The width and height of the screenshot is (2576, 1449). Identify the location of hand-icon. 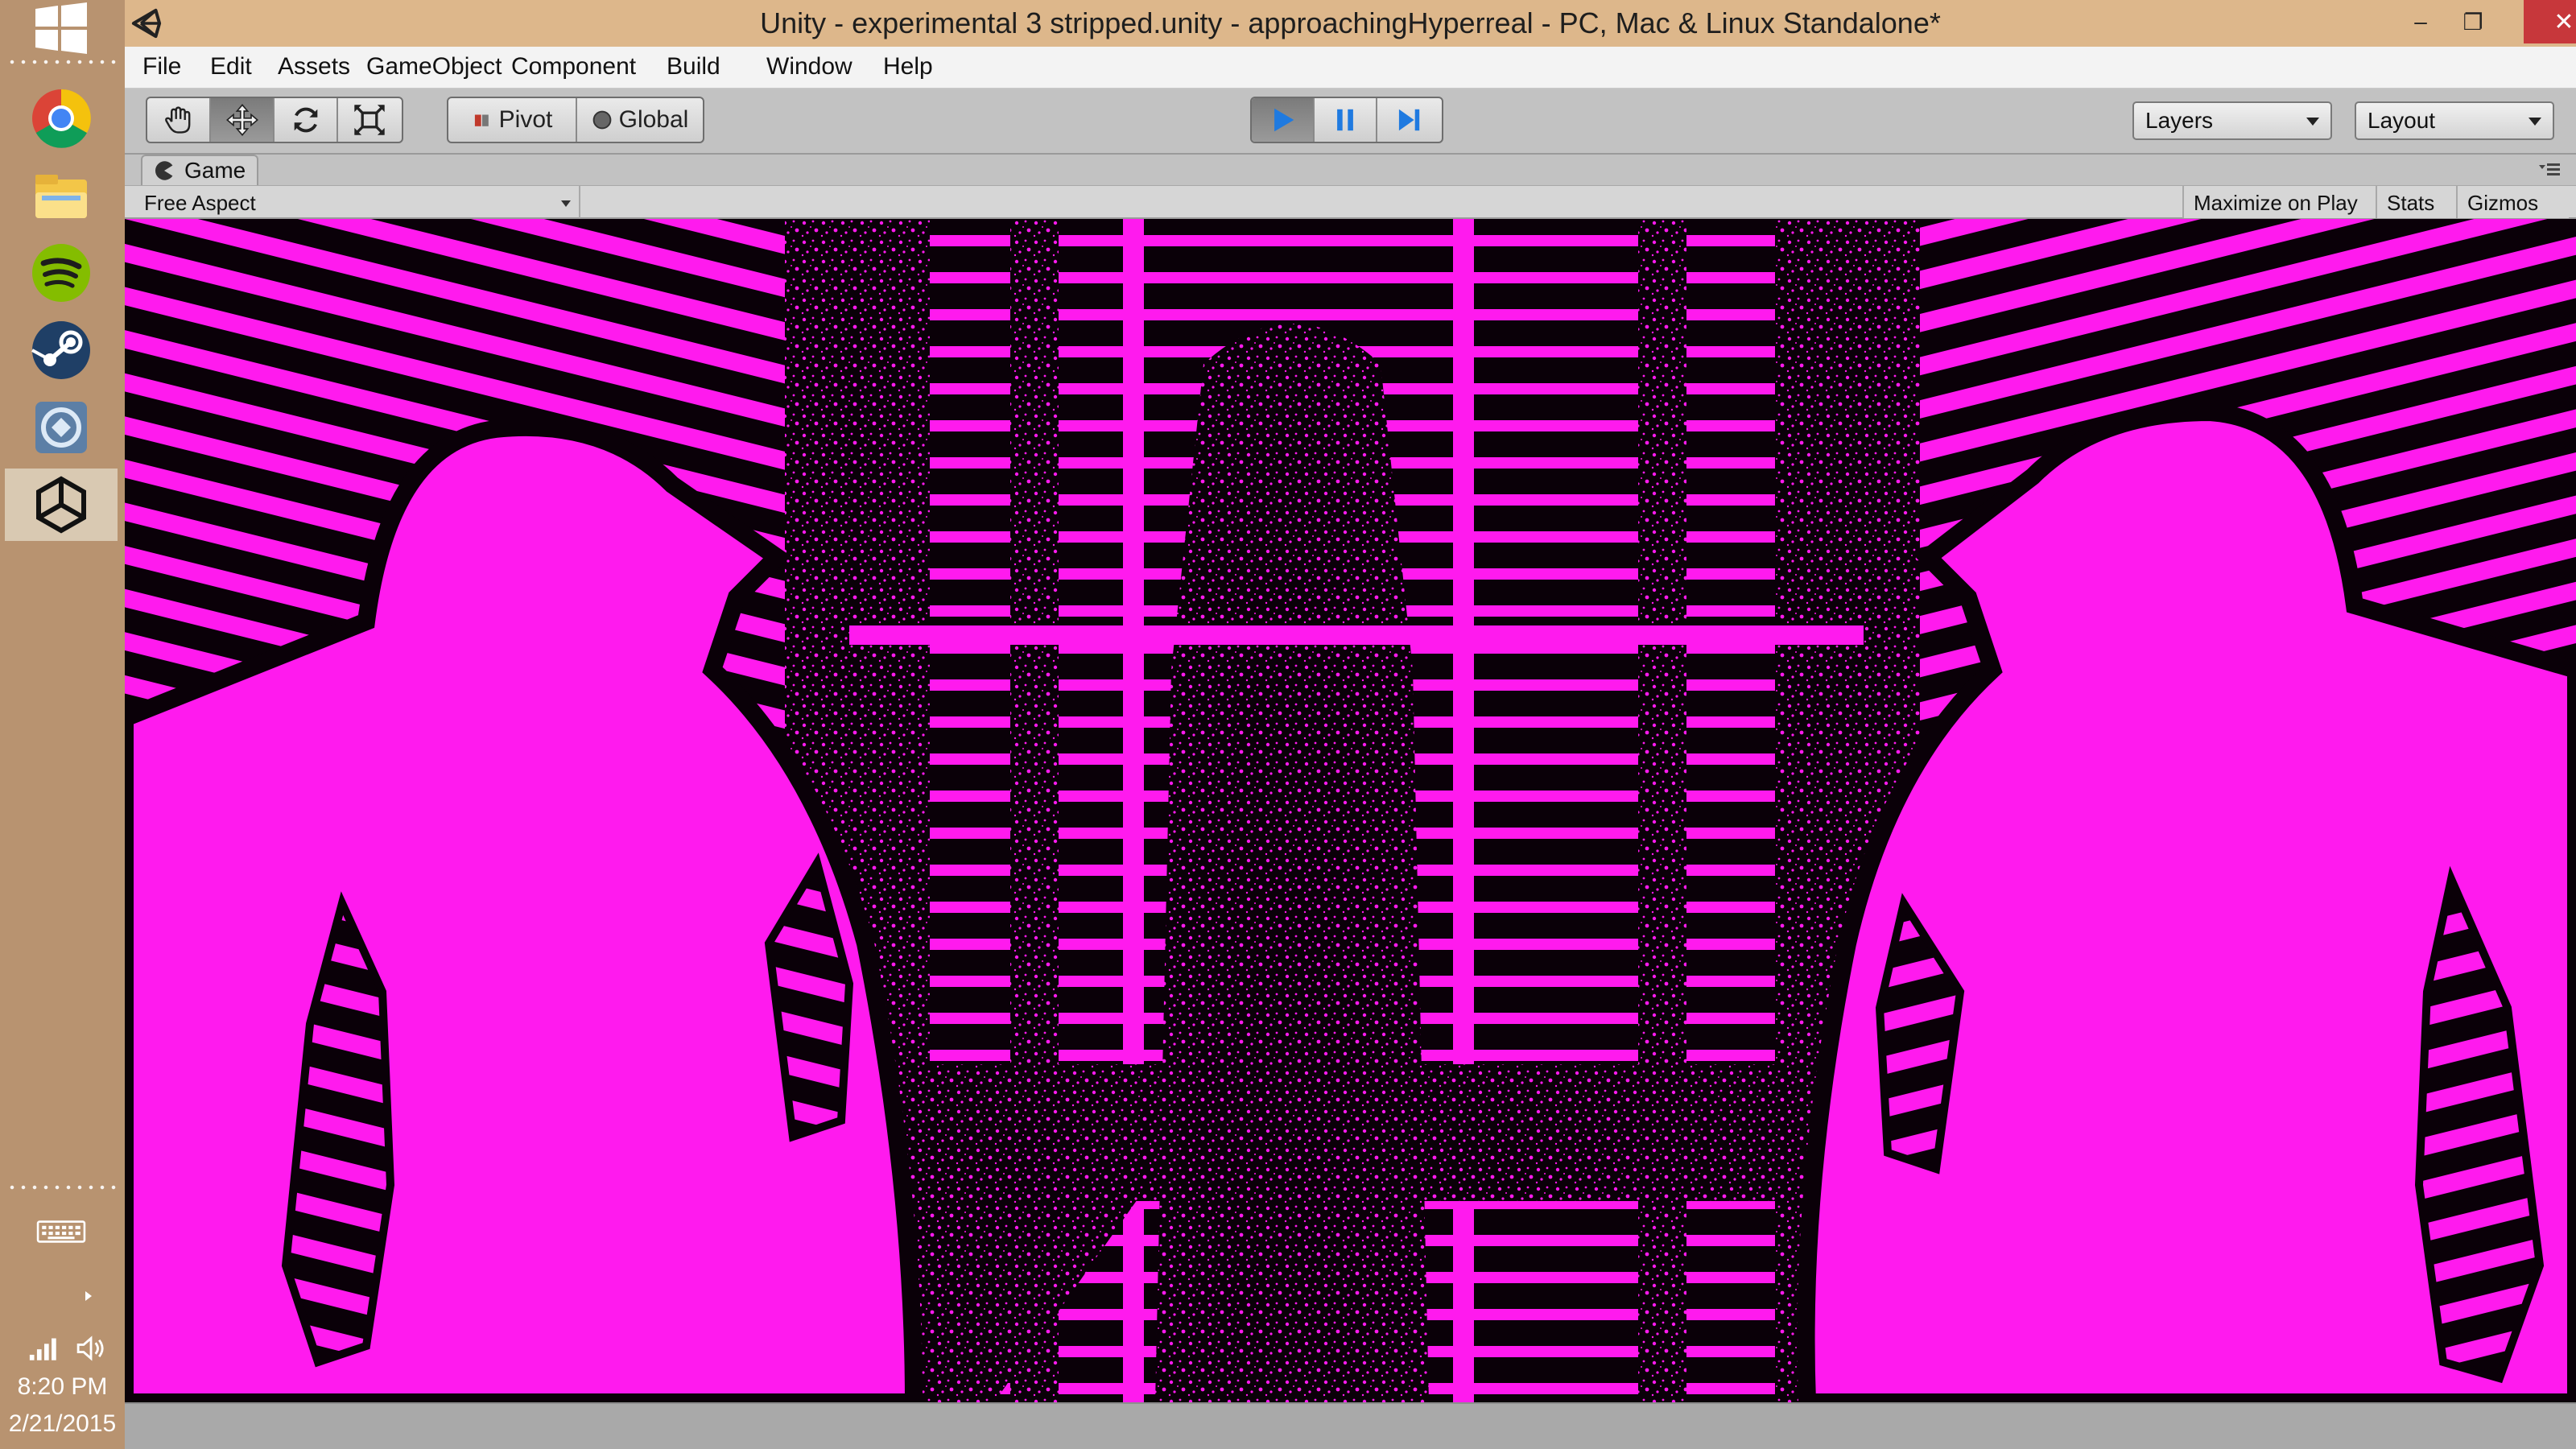
(177, 120).